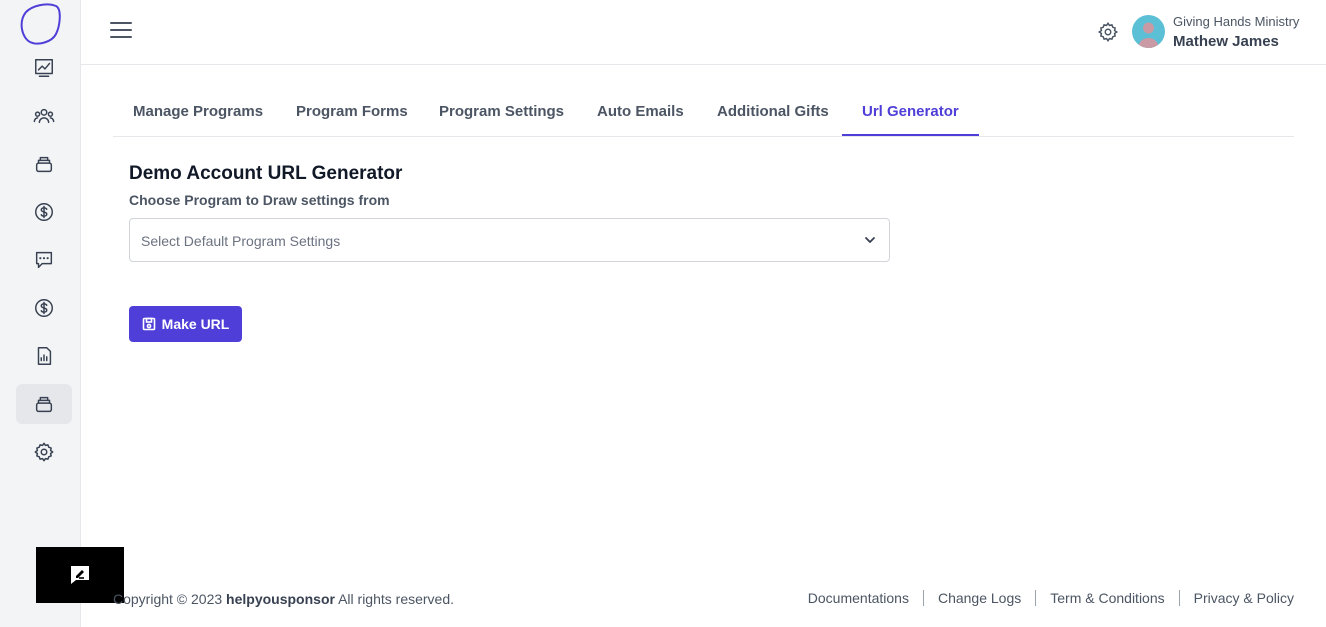  What do you see at coordinates (148, 324) in the screenshot?
I see `save-icon` at bounding box center [148, 324].